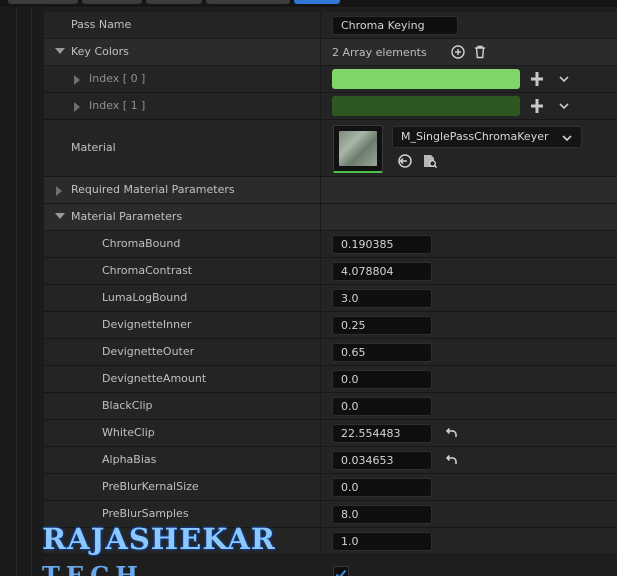 The image size is (617, 576). What do you see at coordinates (147, 324) in the screenshot?
I see `param-name: DevignetteInner` at bounding box center [147, 324].